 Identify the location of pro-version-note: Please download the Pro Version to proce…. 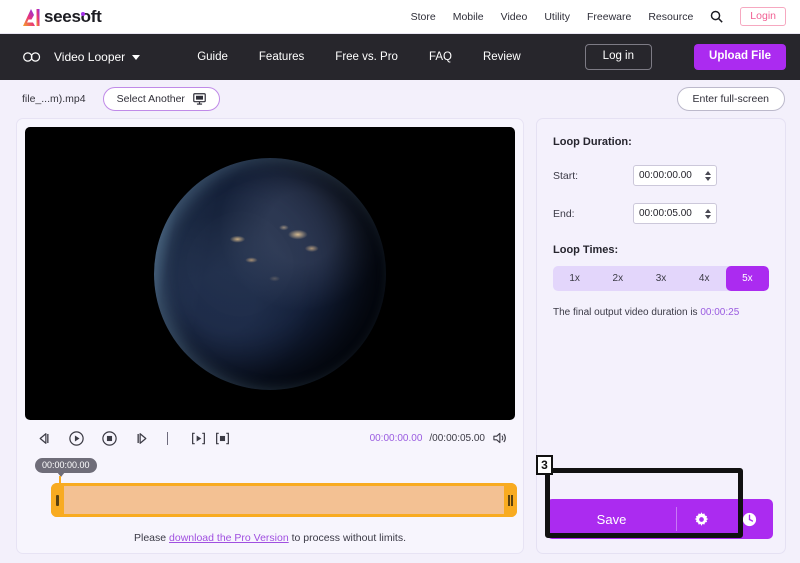
(270, 542).